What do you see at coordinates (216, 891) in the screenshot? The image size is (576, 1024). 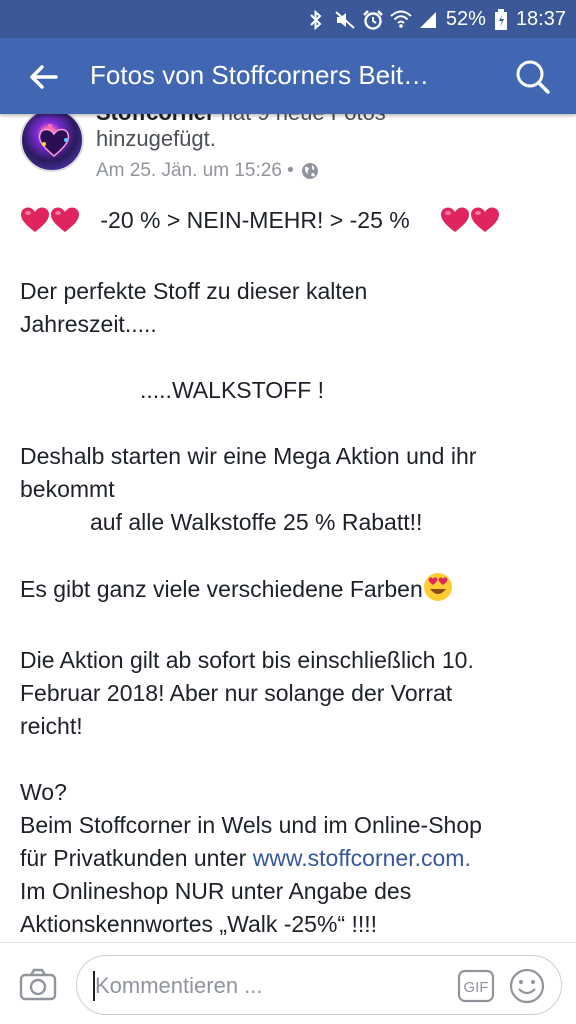 I see `text-line: Im Onlineshop NUR unter Angabe des` at bounding box center [216, 891].